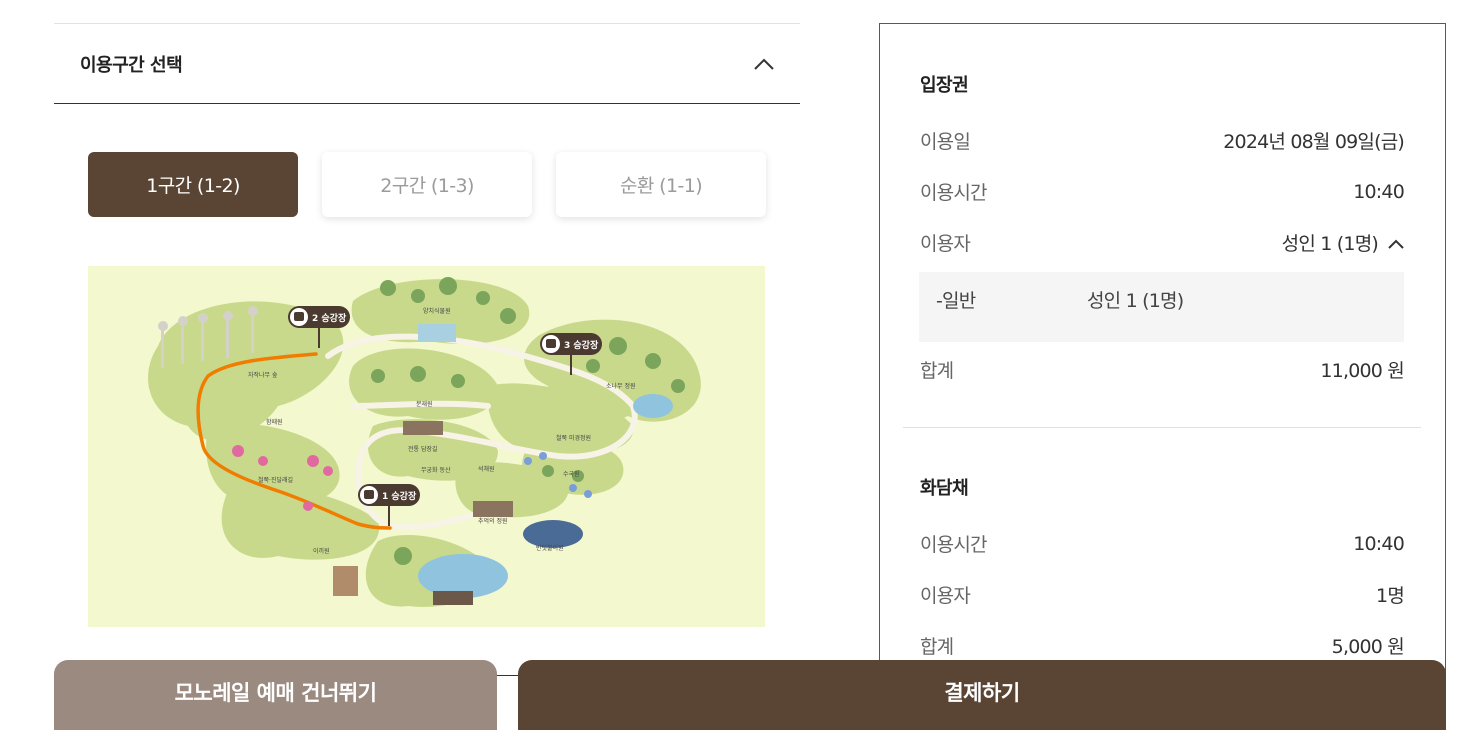 This screenshot has height=730, width=1477. What do you see at coordinates (621, 386) in the screenshot?
I see `place-label: 소나무 정원` at bounding box center [621, 386].